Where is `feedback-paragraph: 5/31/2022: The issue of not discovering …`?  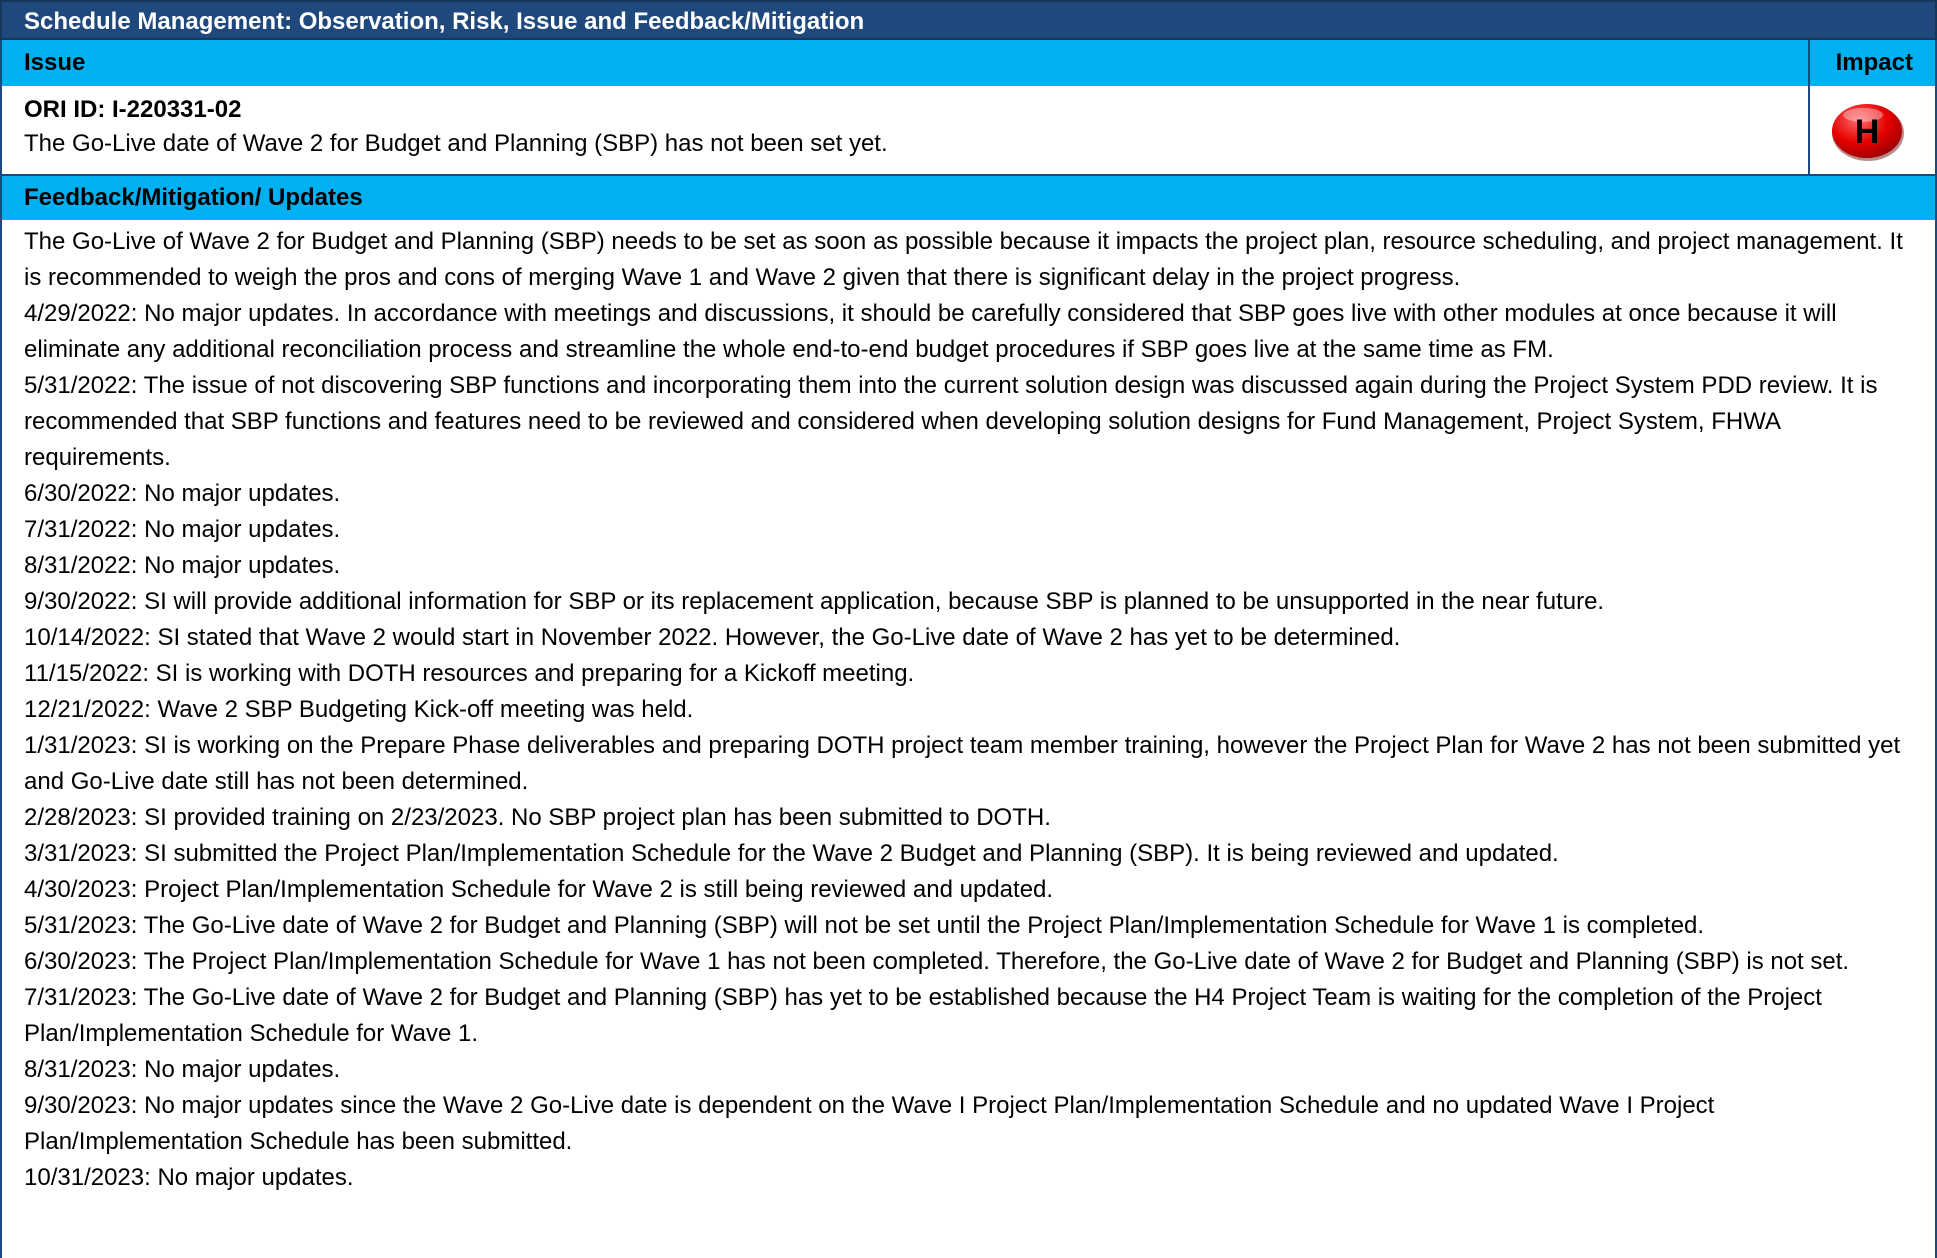
feedback-paragraph: 5/31/2022: The issue of not discovering … is located at coordinates (951, 421).